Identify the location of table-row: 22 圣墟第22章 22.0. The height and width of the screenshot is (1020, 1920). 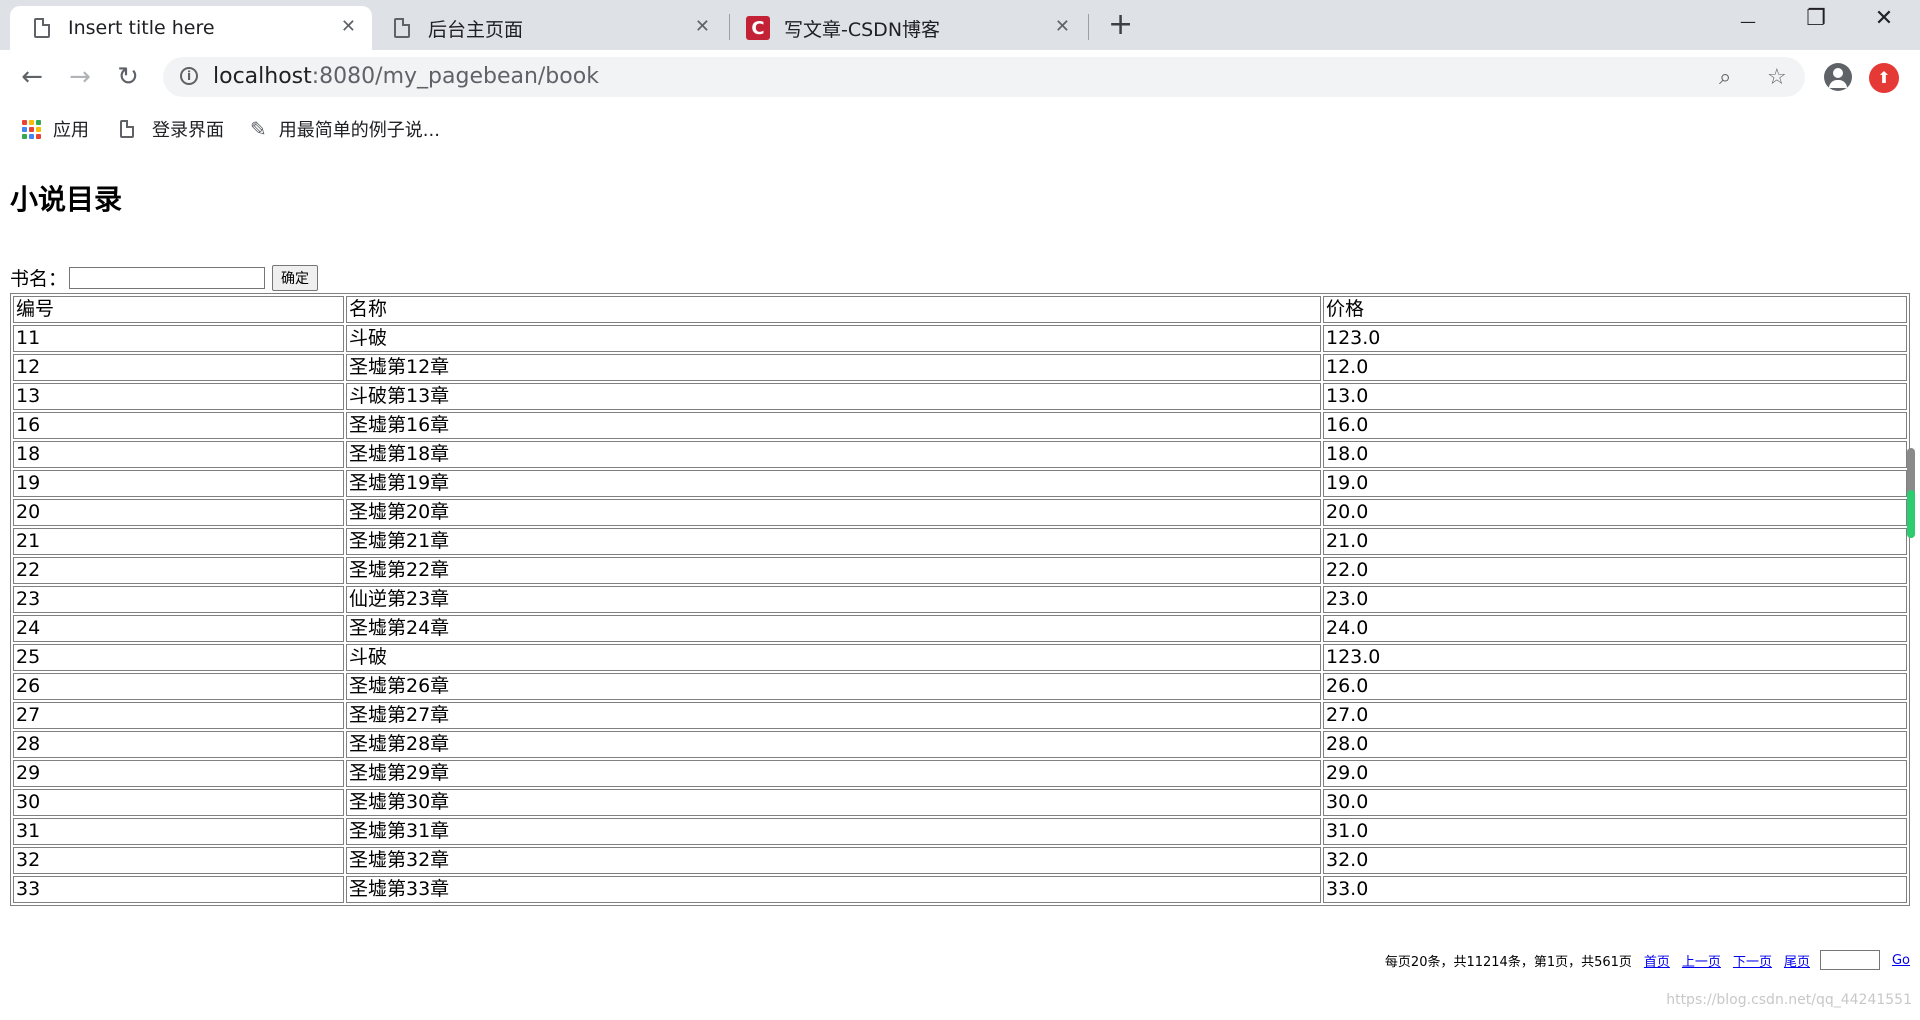
(960, 570).